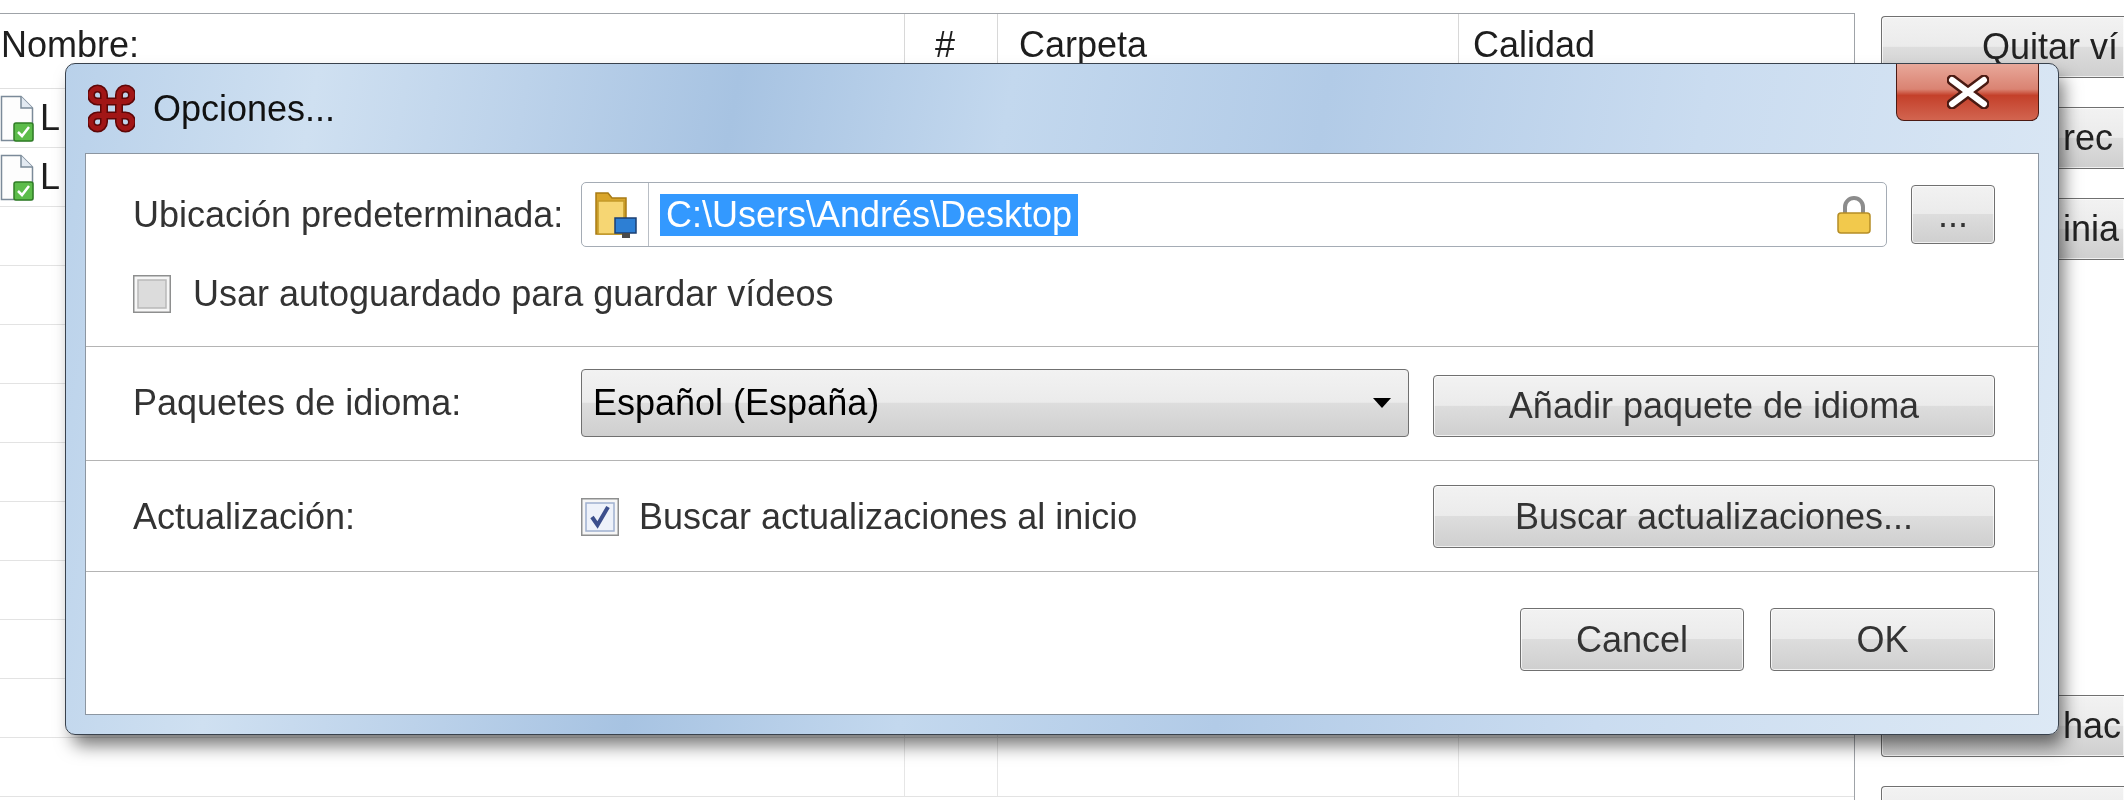  Describe the element at coordinates (1083, 45) in the screenshot. I see `column-header: Carpeta` at that location.